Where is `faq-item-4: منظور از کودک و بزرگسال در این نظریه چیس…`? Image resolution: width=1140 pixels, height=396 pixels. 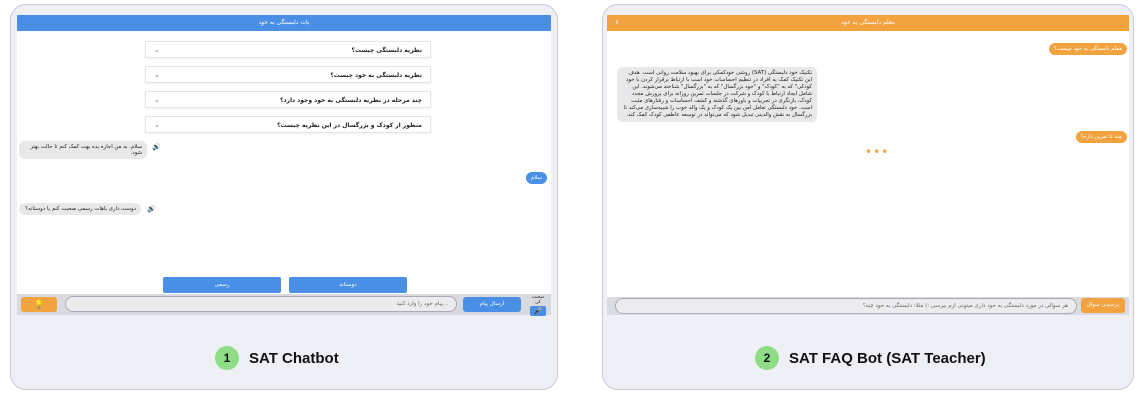
faq-item-4: منظور از کودک و بزرگسال در این نظریه چیس… is located at coordinates (288, 124).